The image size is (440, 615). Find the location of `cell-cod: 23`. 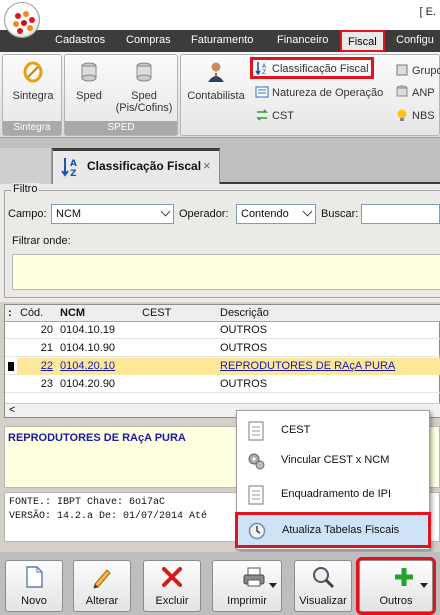

cell-cod: 23 is located at coordinates (37, 384).